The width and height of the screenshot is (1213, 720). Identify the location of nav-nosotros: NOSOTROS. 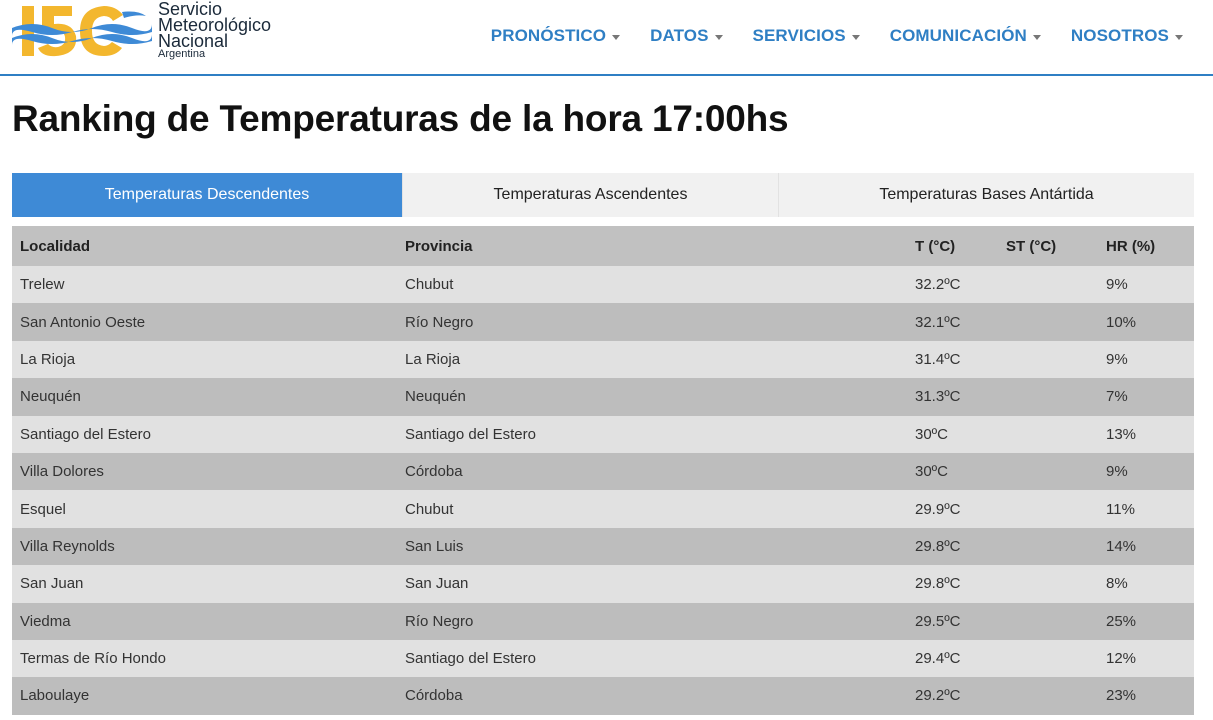
(1127, 36).